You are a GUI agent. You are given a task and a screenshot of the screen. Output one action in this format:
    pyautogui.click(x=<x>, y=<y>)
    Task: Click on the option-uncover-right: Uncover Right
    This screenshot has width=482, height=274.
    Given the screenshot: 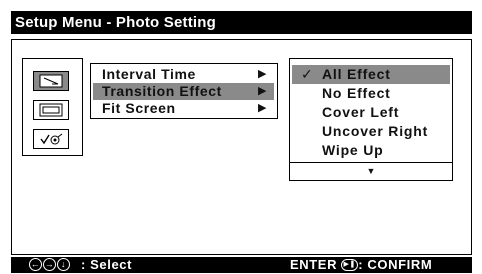 What is the action you would take?
    pyautogui.click(x=371, y=131)
    